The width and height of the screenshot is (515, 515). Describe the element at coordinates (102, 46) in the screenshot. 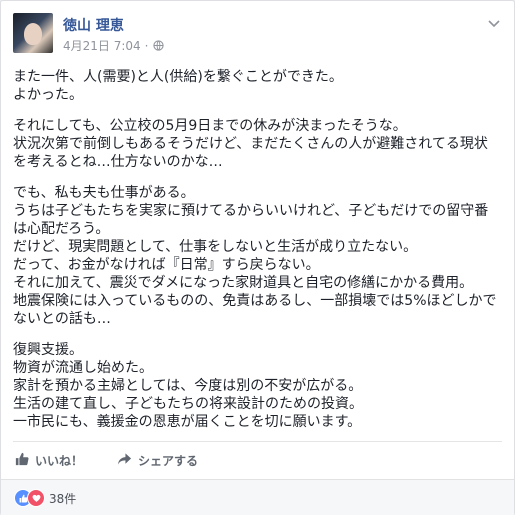

I see `timestamp: 4月21日 7:04` at that location.